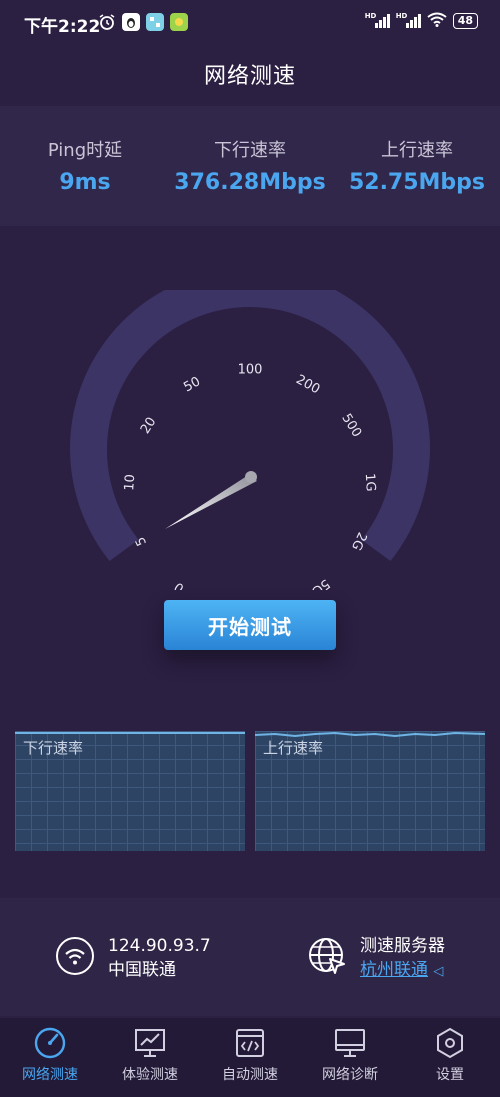  Describe the element at coordinates (53, 748) in the screenshot. I see `download-graph-label: 下行速率` at that location.